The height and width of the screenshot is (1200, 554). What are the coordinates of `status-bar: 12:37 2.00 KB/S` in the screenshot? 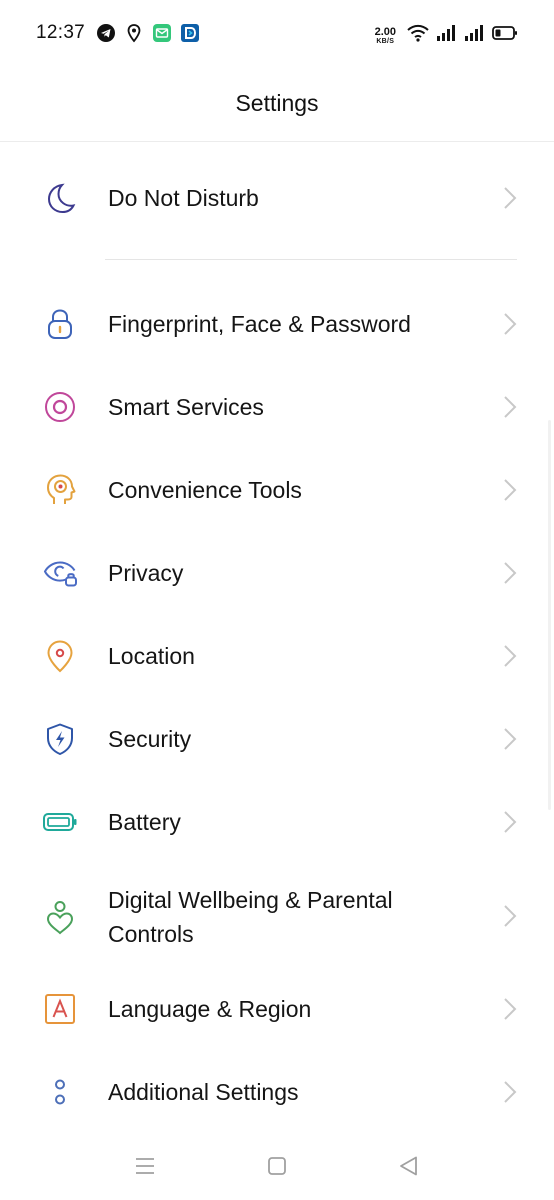 It's located at (277, 34).